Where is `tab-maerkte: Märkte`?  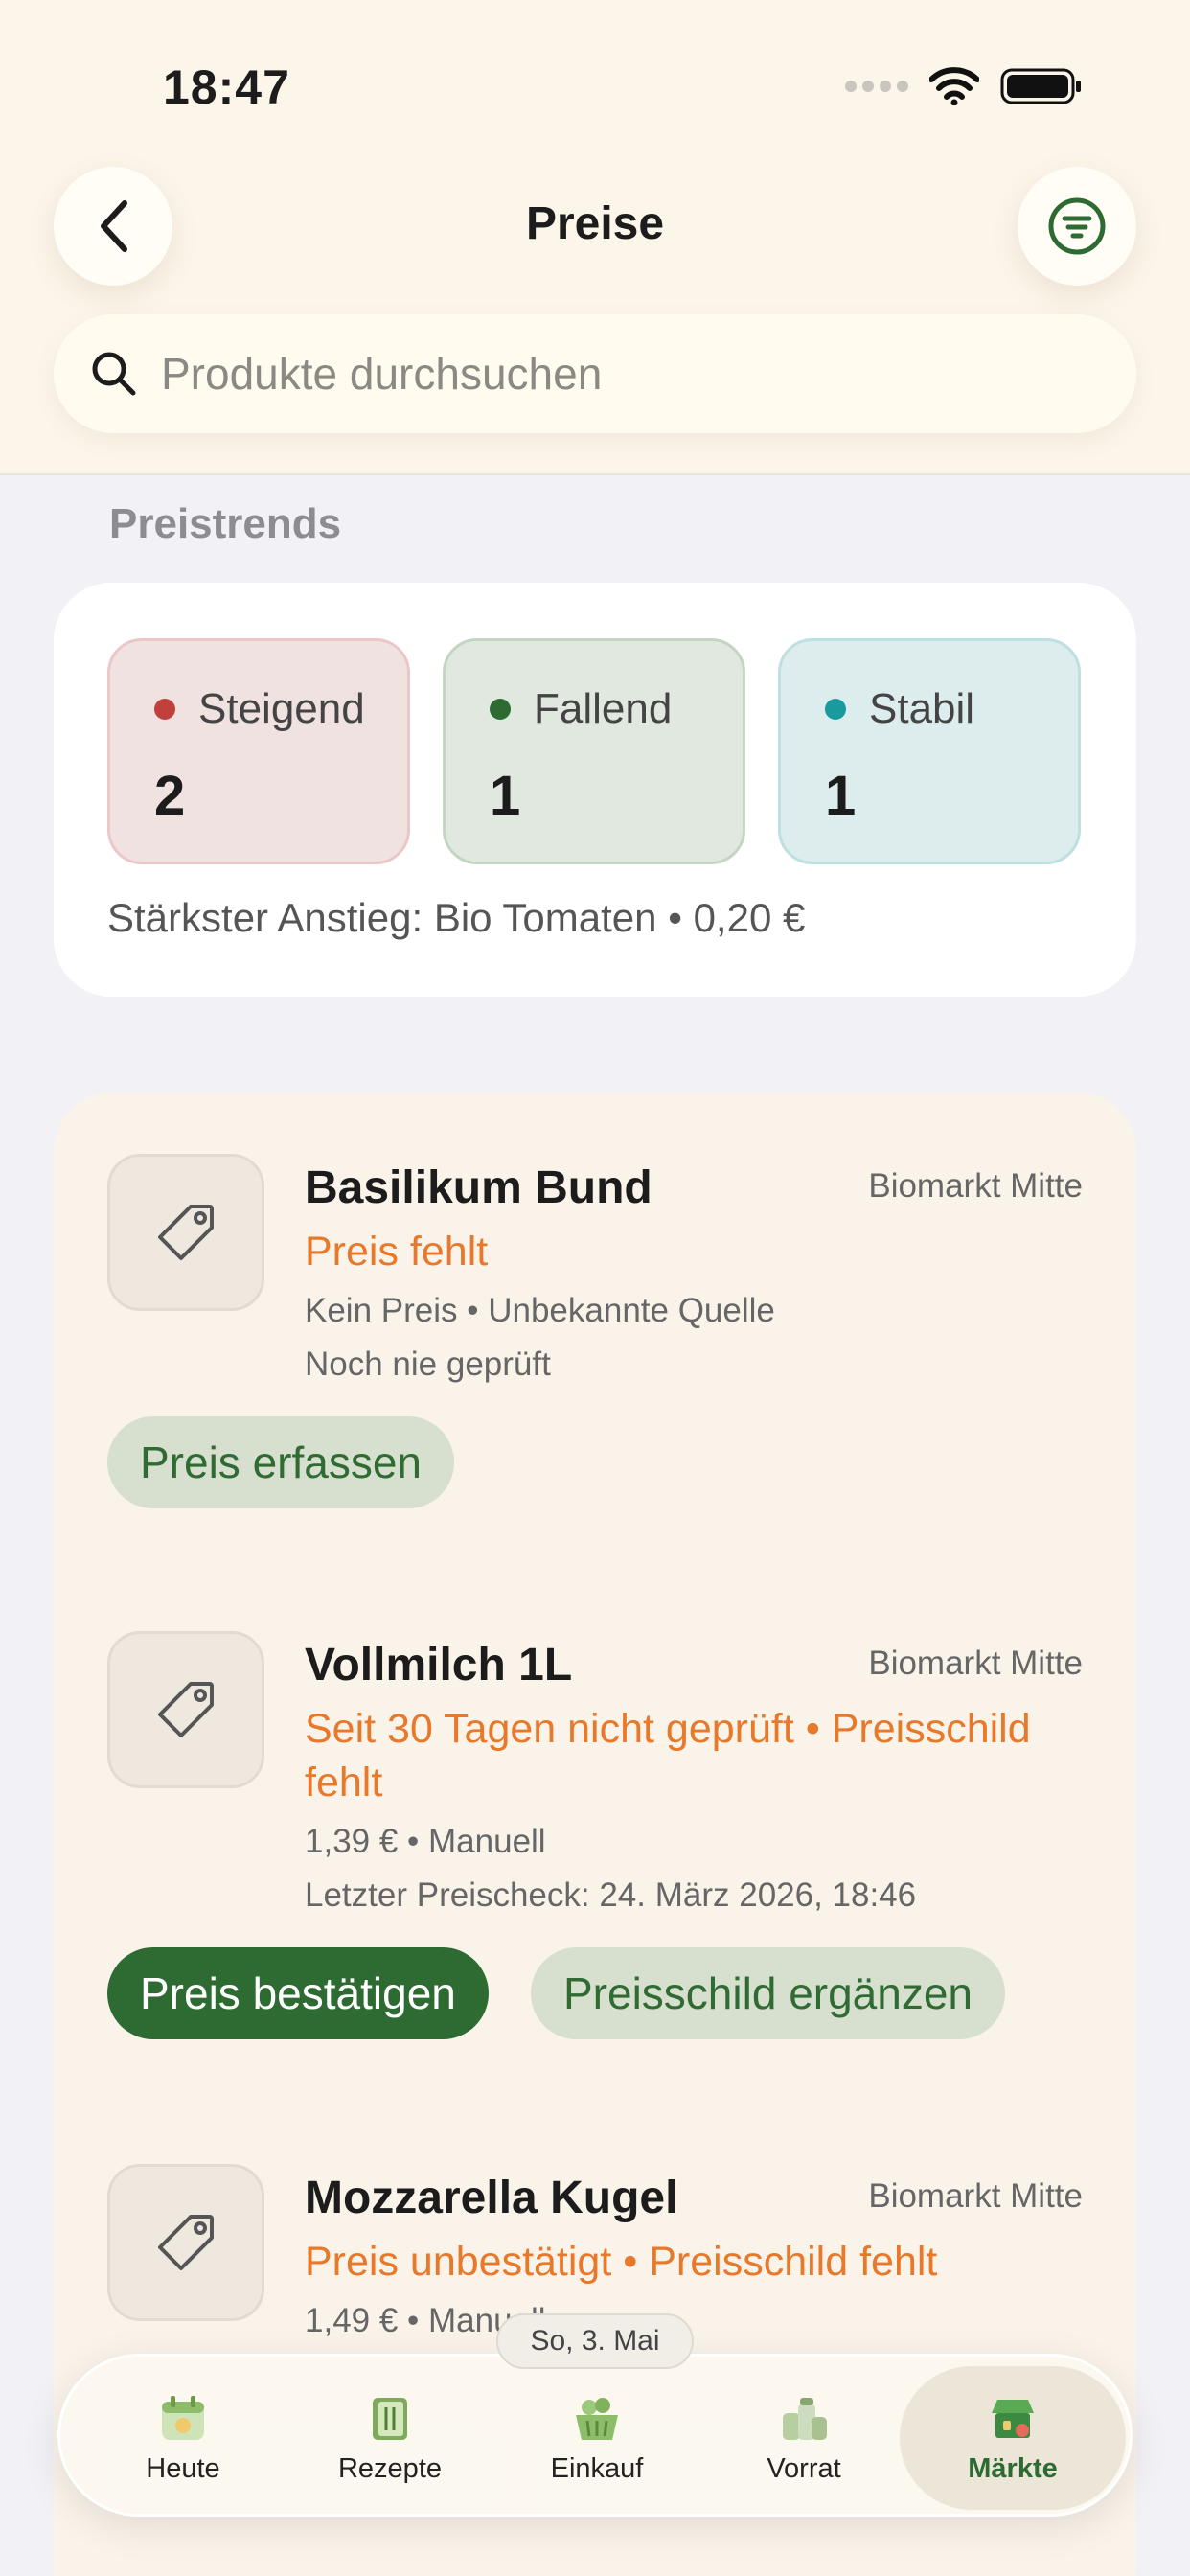 tab-maerkte: Märkte is located at coordinates (1013, 2438).